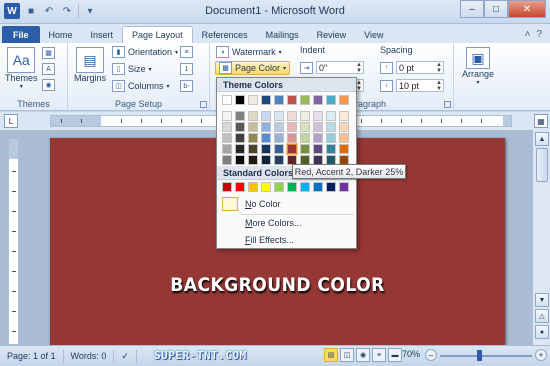 The width and height of the screenshot is (550, 366). Describe the element at coordinates (48, 53) in the screenshot. I see `theme-colors-icon: ▦` at that location.